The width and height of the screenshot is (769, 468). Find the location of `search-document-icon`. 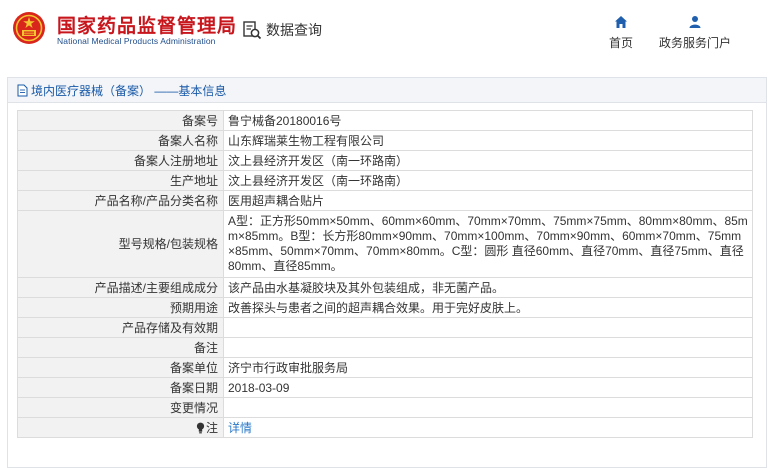

search-document-icon is located at coordinates (252, 30).